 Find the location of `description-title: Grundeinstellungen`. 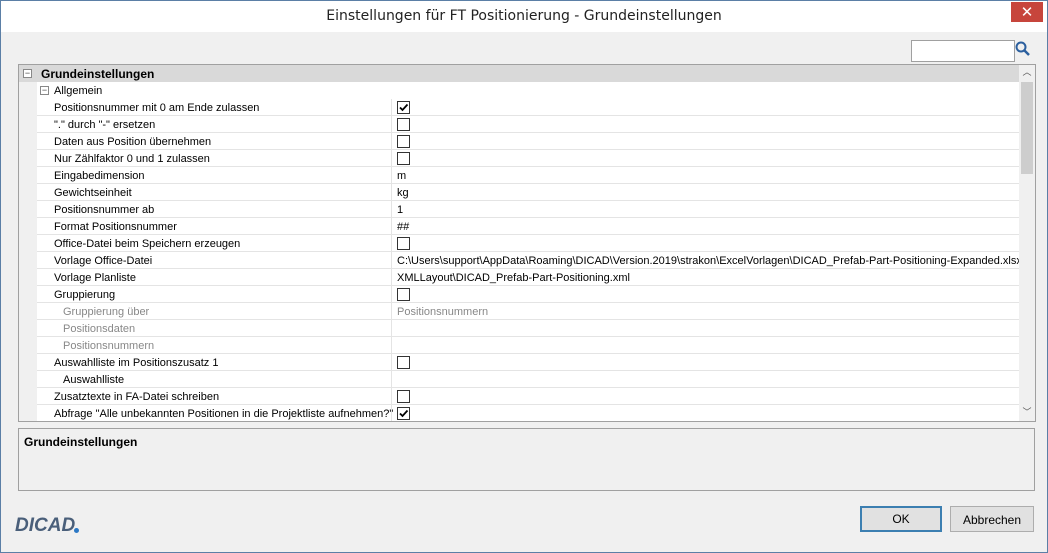

description-title: Grundeinstellungen is located at coordinates (81, 442).